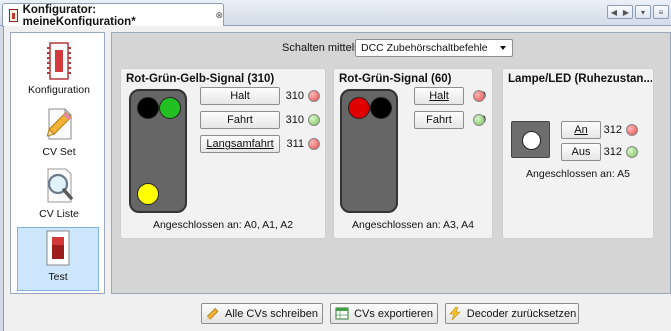 The image size is (671, 331). Describe the element at coordinates (219, 15) in the screenshot. I see `close-icon: ⊗` at that location.